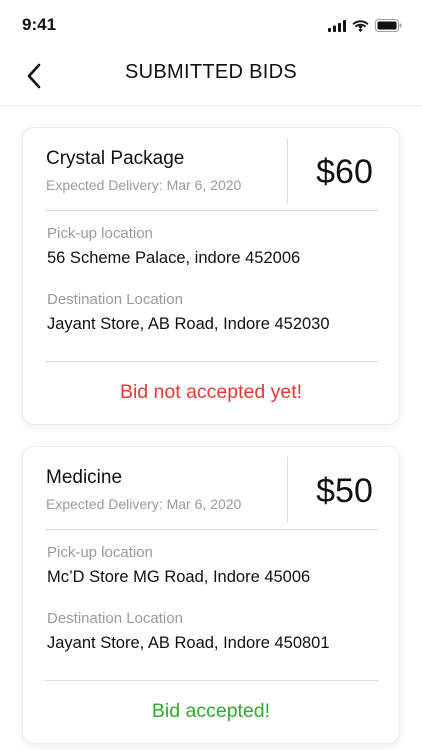 The image size is (422, 750). What do you see at coordinates (344, 491) in the screenshot?
I see `bid-price: $50` at bounding box center [344, 491].